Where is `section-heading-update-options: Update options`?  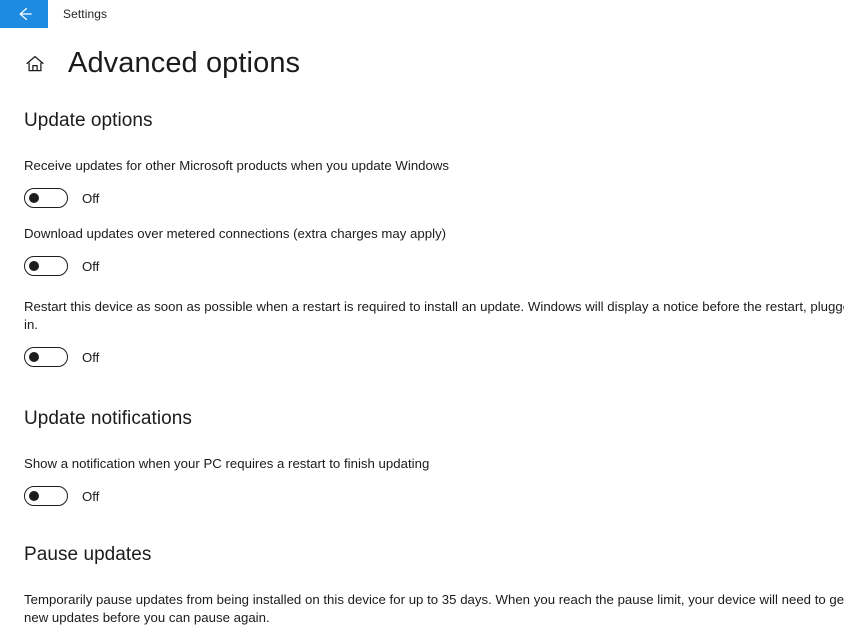 section-heading-update-options: Update options is located at coordinates (88, 120).